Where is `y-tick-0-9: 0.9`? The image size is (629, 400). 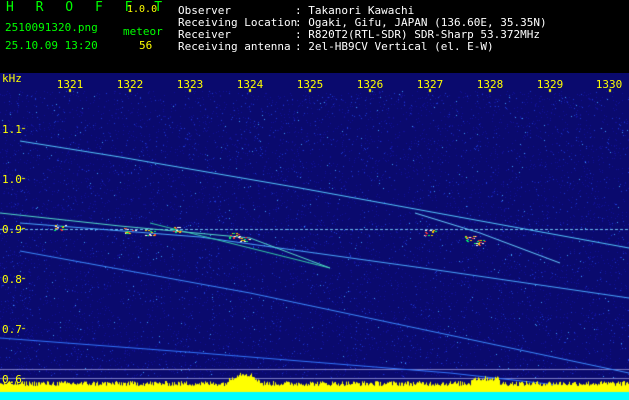
y-tick-0-9: 0.9 is located at coordinates (12, 229).